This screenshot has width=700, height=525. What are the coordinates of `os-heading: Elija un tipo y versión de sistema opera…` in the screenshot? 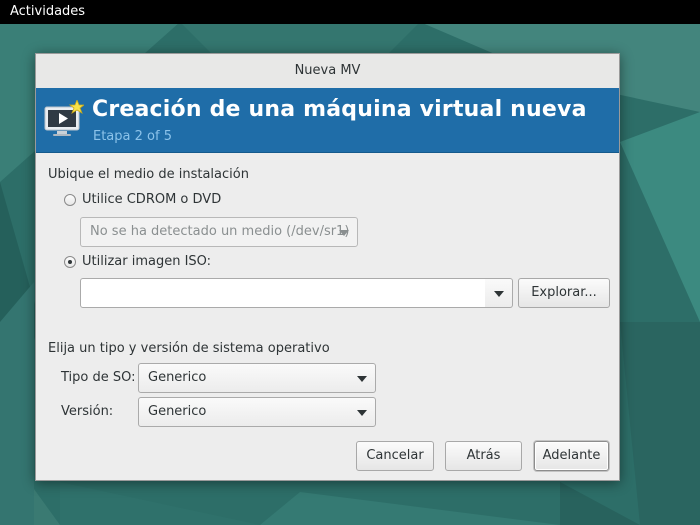 It's located at (189, 348).